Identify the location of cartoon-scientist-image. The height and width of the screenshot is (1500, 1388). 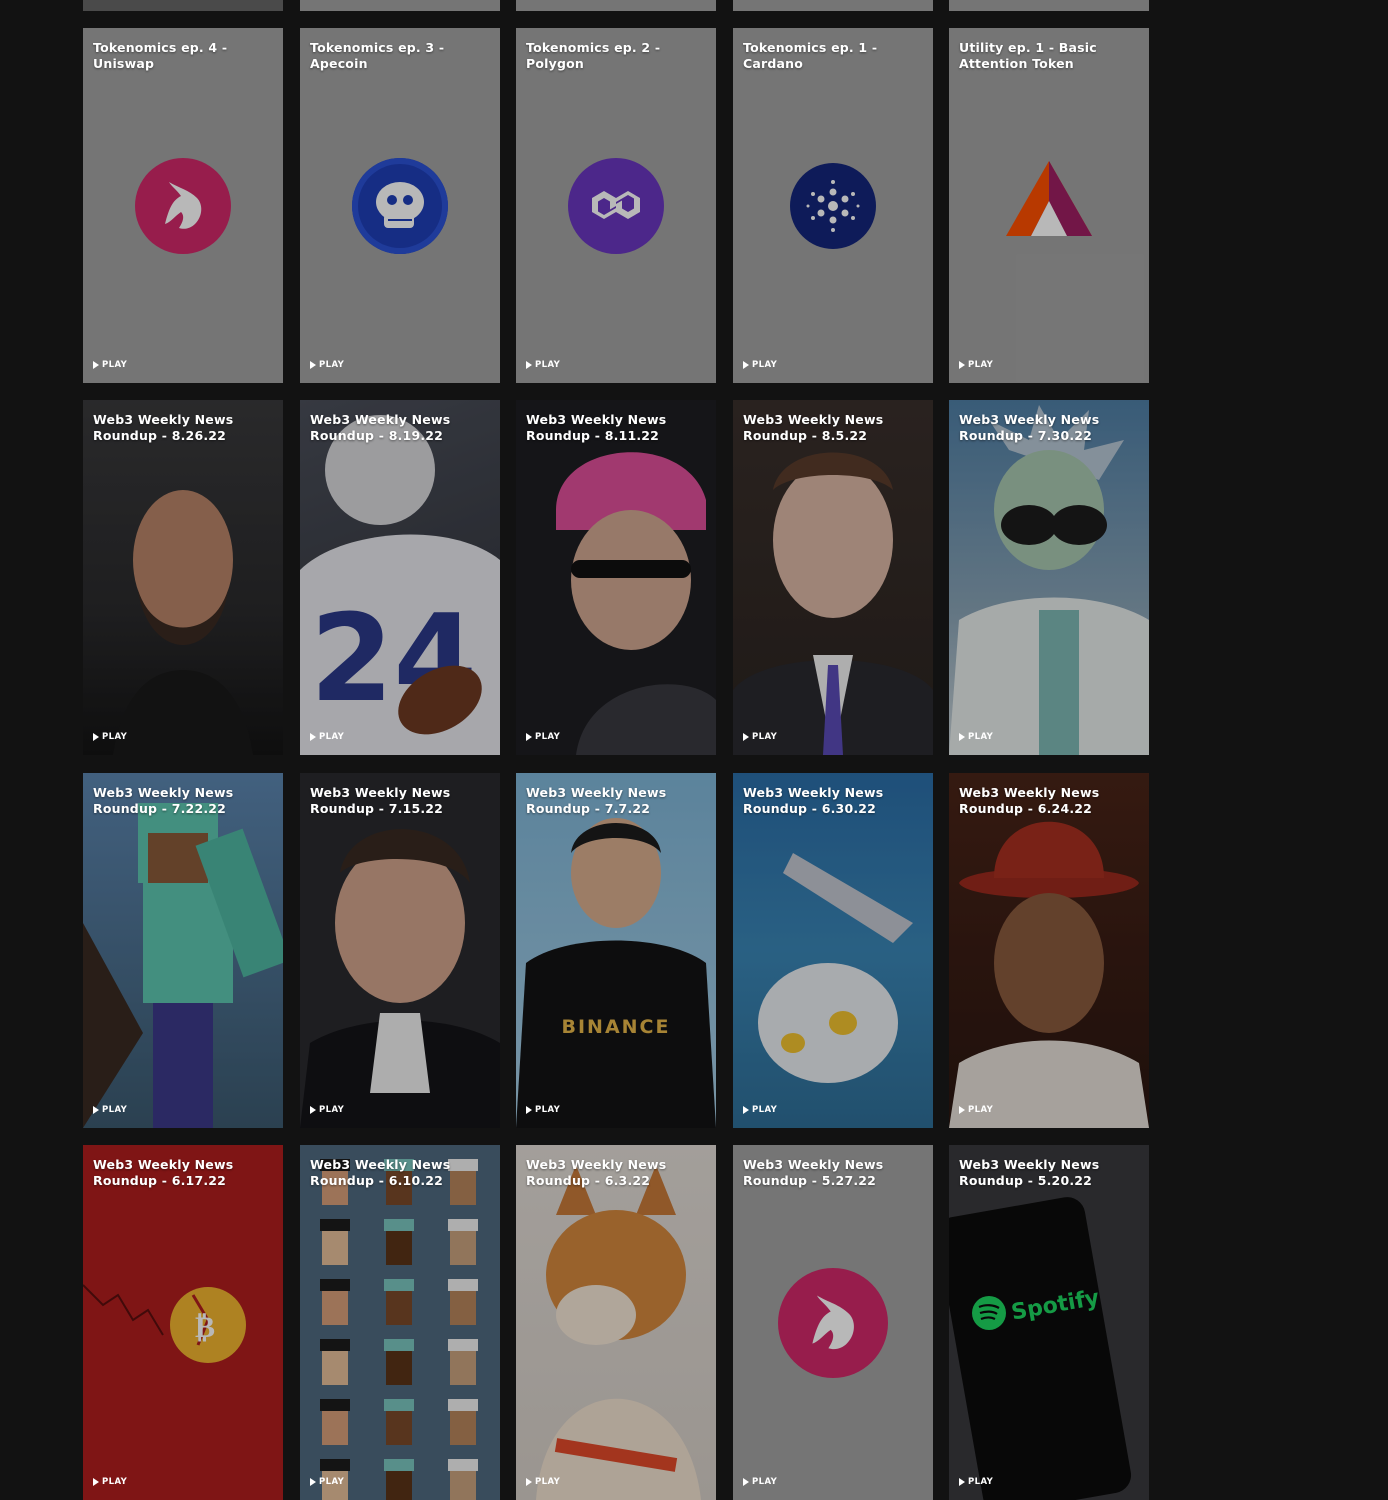
(1049, 577).